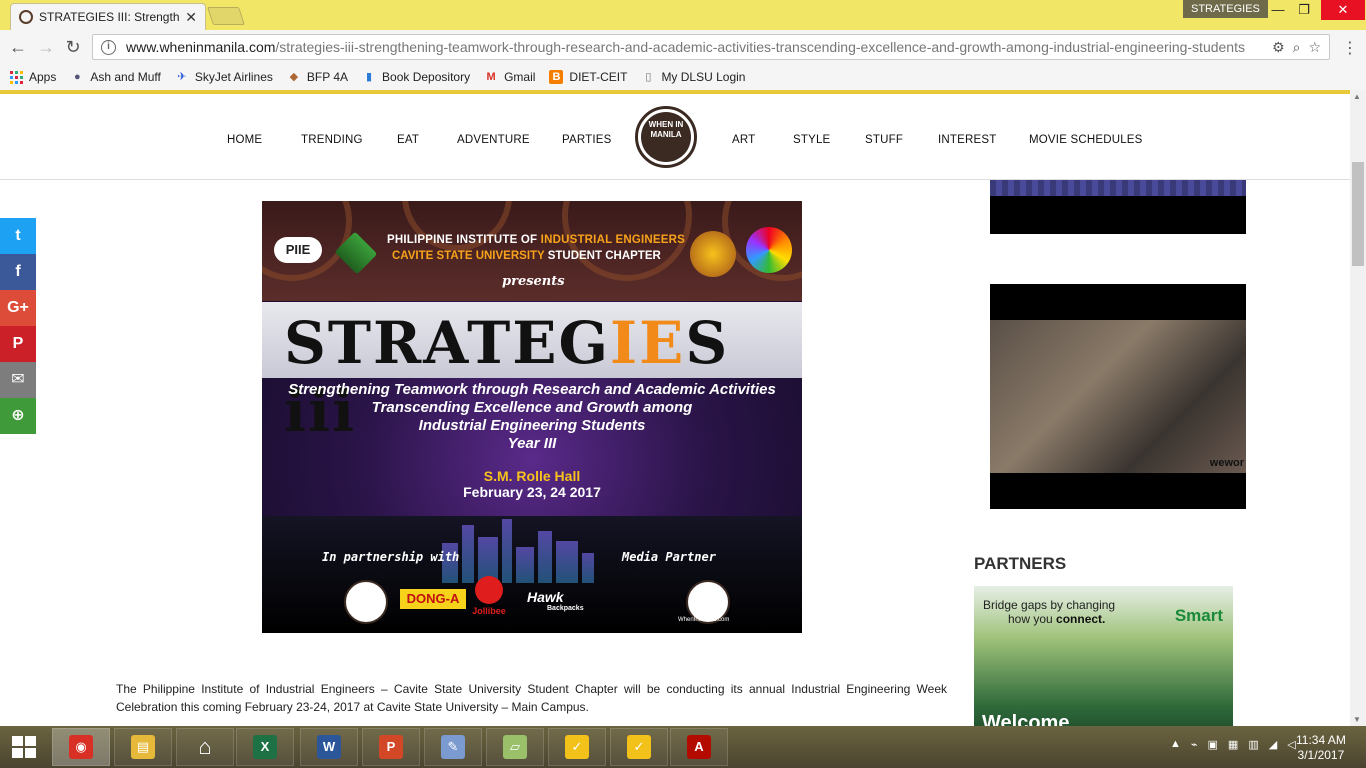 The width and height of the screenshot is (1366, 768). I want to click on apps-grid-icon, so click(16, 77).